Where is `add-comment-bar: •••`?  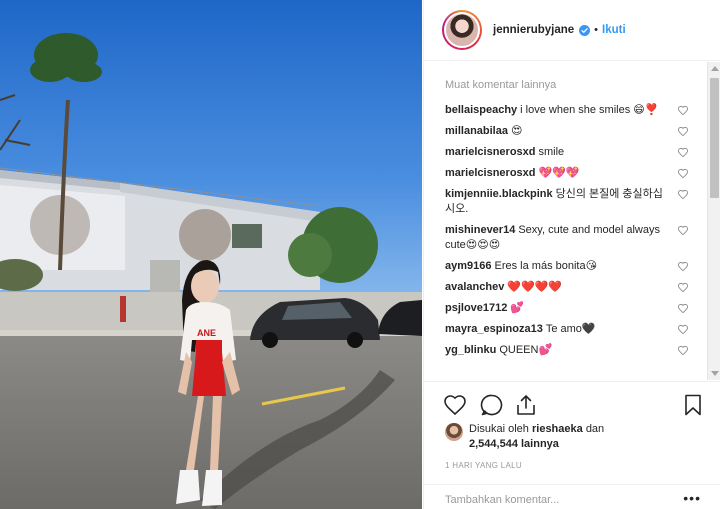
add-comment-bar: ••• is located at coordinates (572, 496).